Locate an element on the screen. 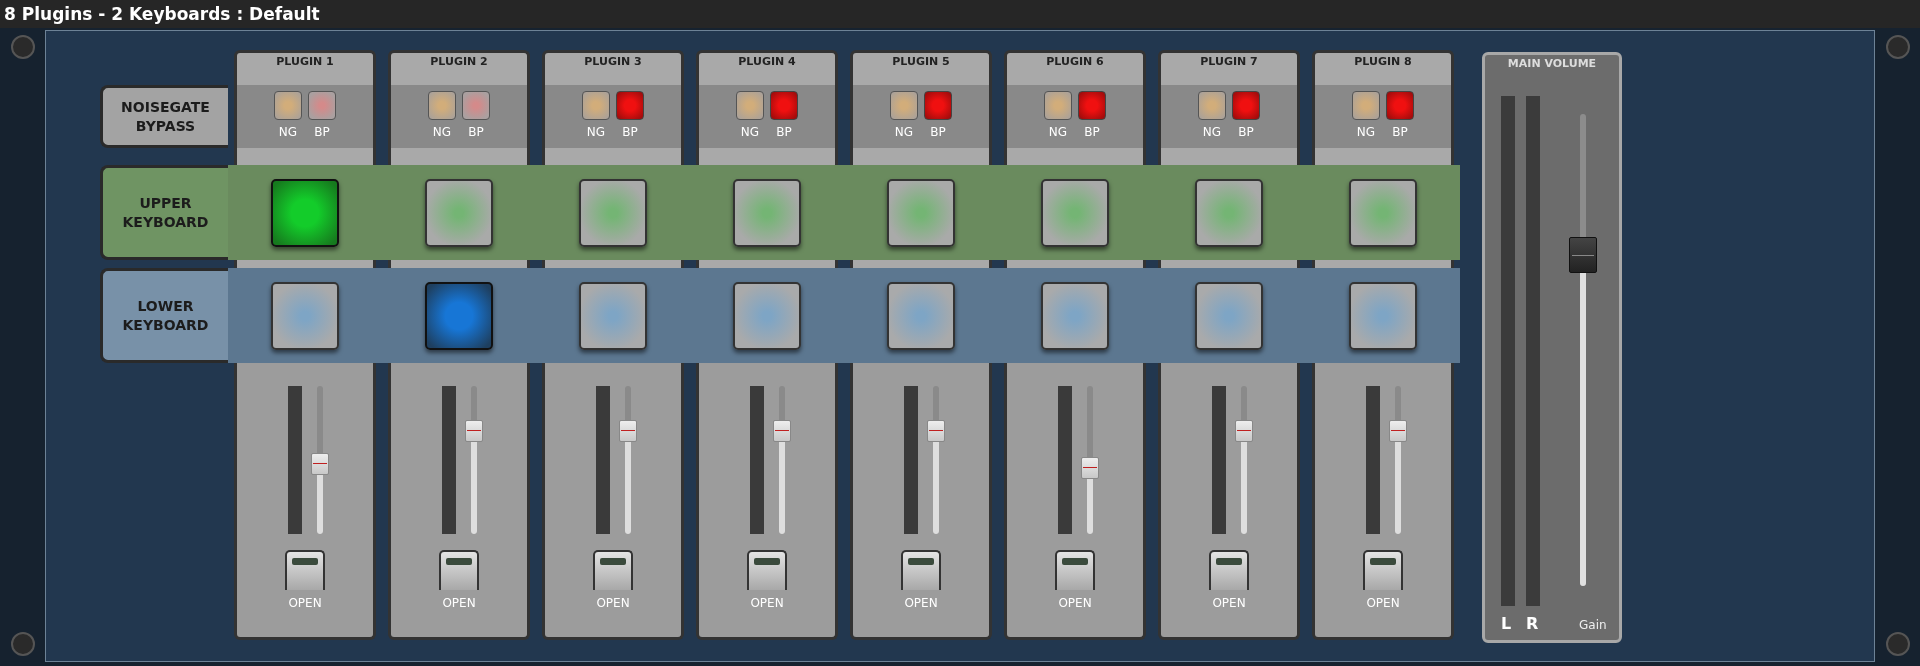  row-label: LOWER KEYBOARD is located at coordinates (164, 315).